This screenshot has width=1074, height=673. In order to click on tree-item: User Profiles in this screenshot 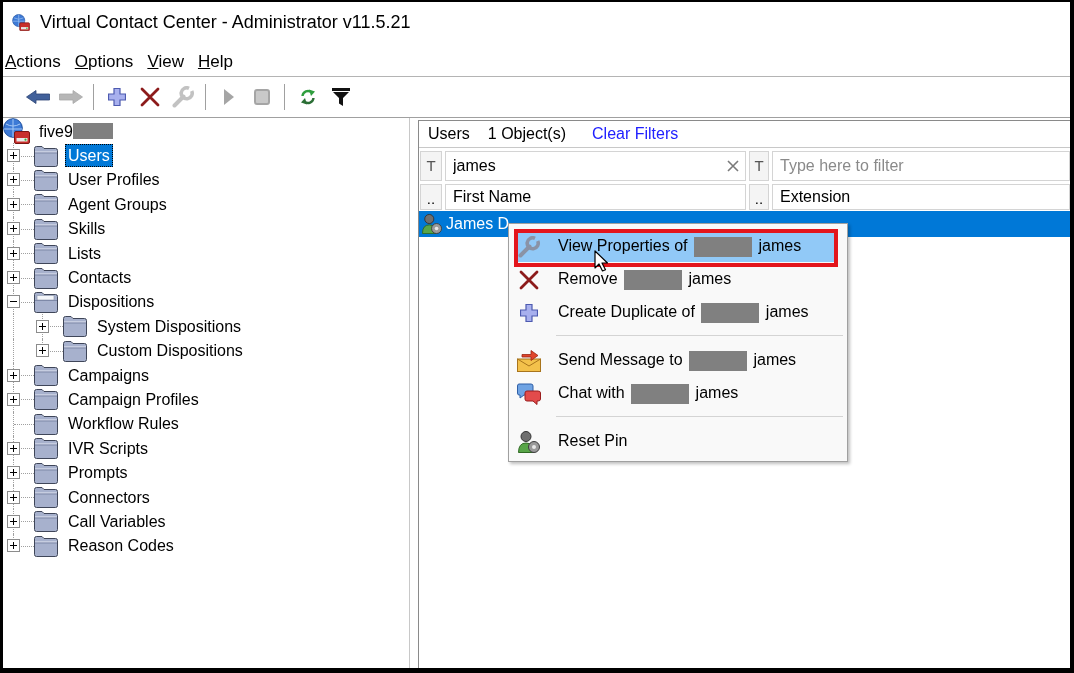, I will do `click(114, 180)`.